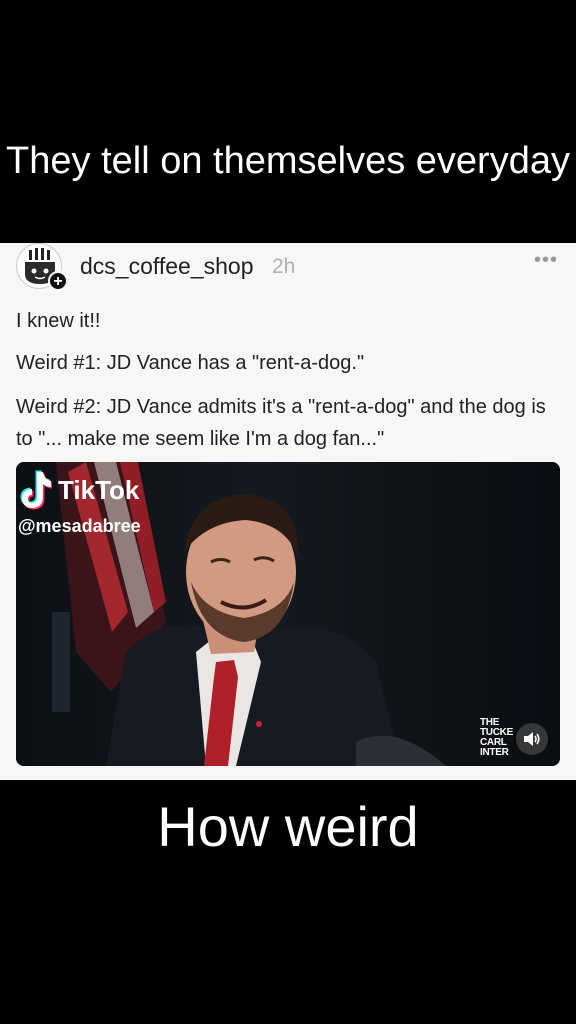 The width and height of the screenshot is (576, 1024). Describe the element at coordinates (288, 161) in the screenshot. I see `top-caption: They tell on themselves everyday` at that location.